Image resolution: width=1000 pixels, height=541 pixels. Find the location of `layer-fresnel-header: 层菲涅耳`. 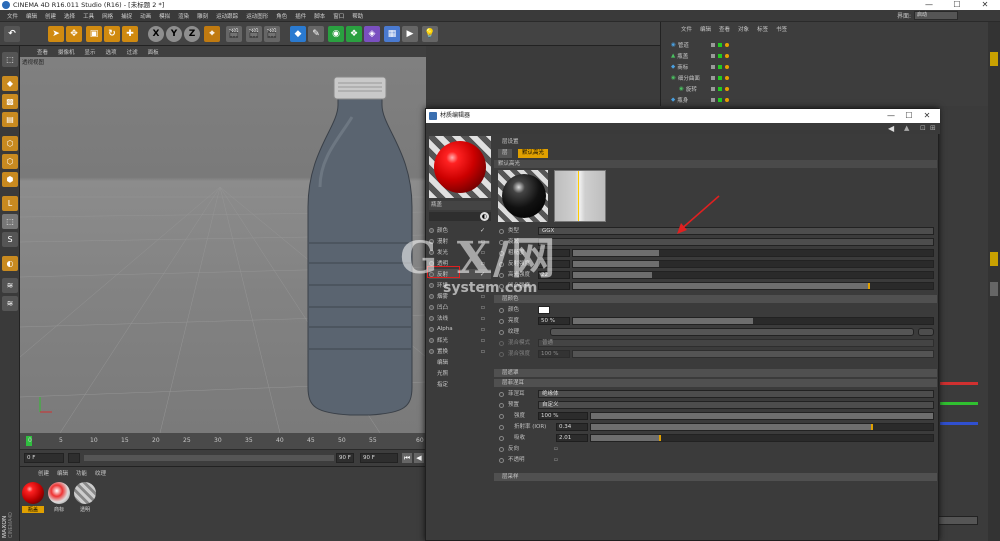

layer-fresnel-header: 层菲涅耳 is located at coordinates (715, 383).